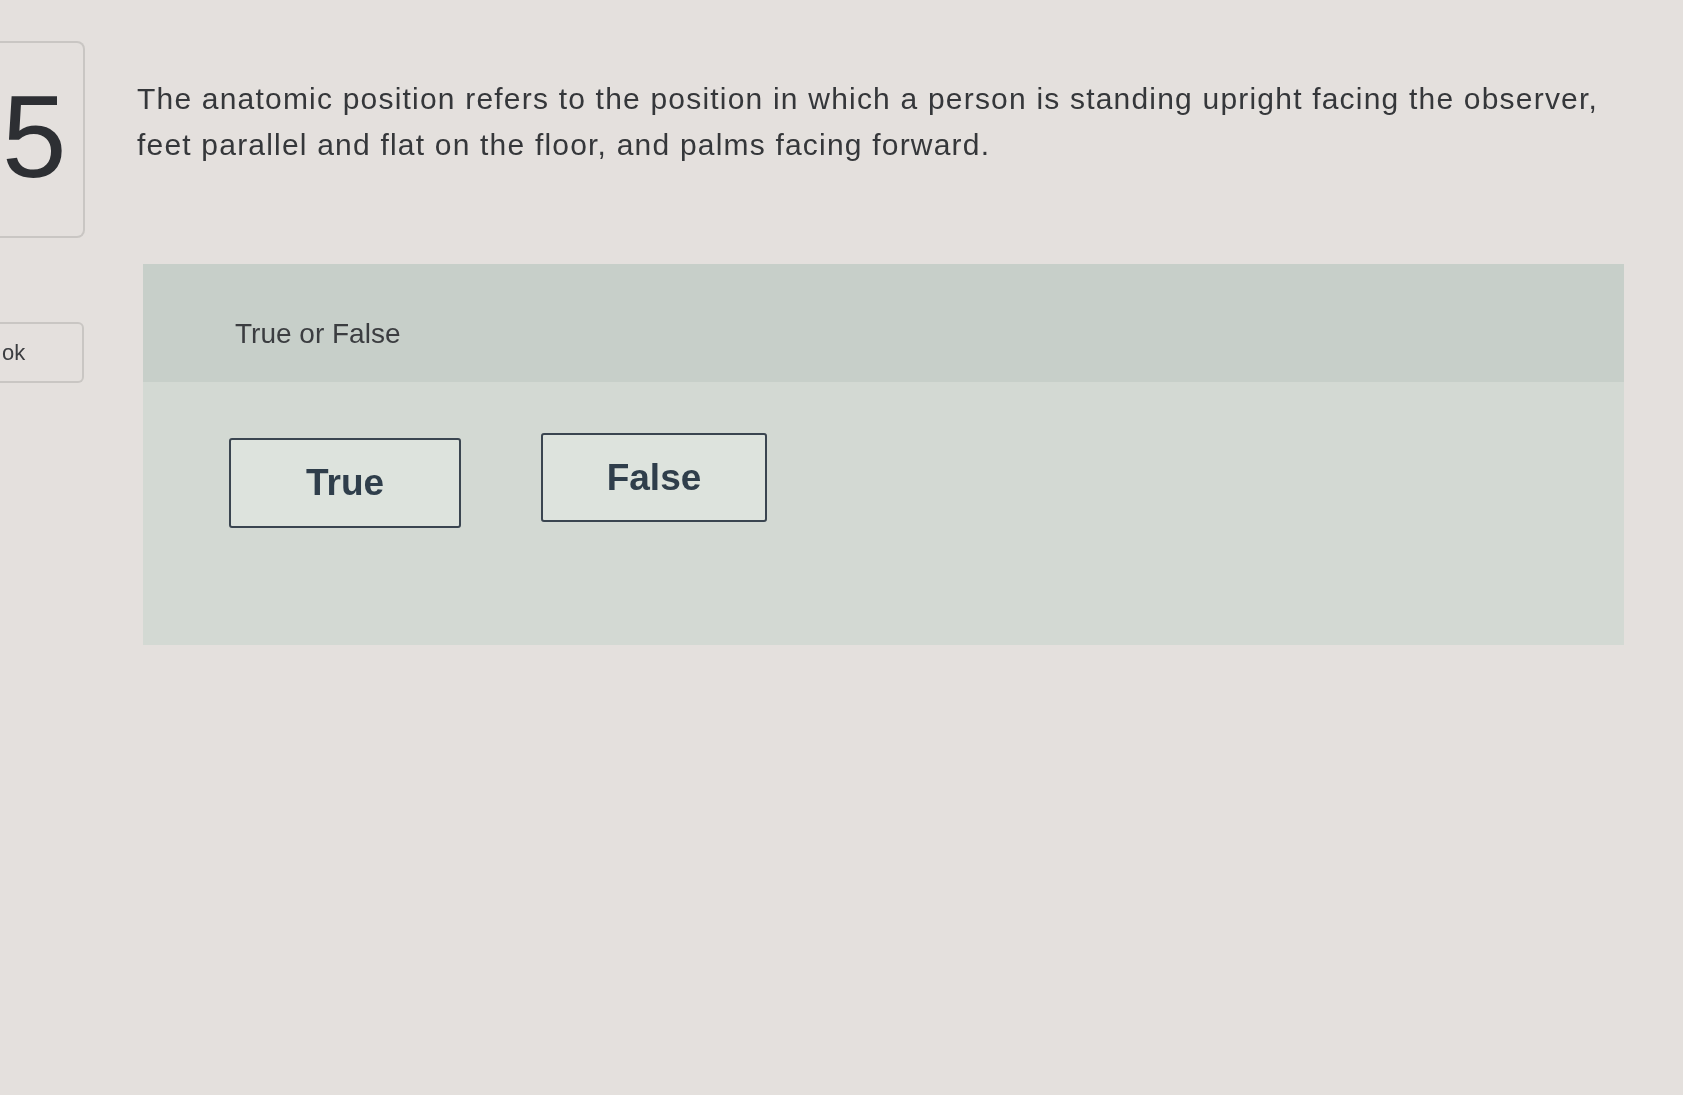 The width and height of the screenshot is (1683, 1095). I want to click on question-number: 5, so click(34, 136).